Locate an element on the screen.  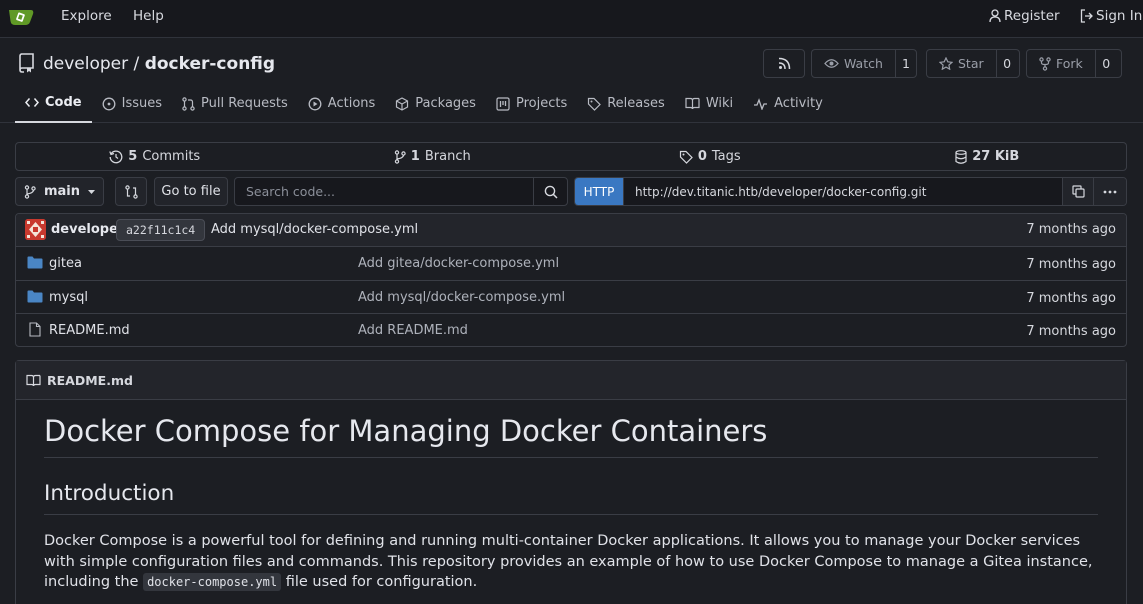
go-to-file-label: Go to file is located at coordinates (191, 191).